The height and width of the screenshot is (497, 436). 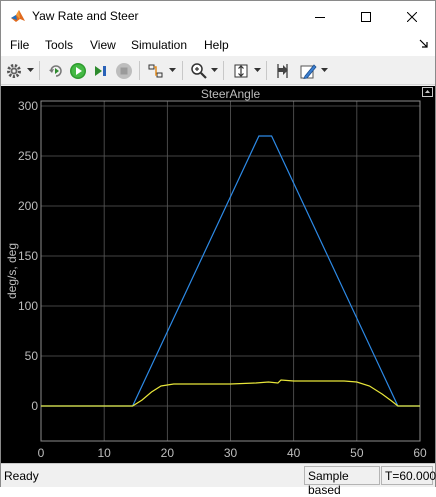 I want to click on step-forward-icon, so click(x=100, y=71).